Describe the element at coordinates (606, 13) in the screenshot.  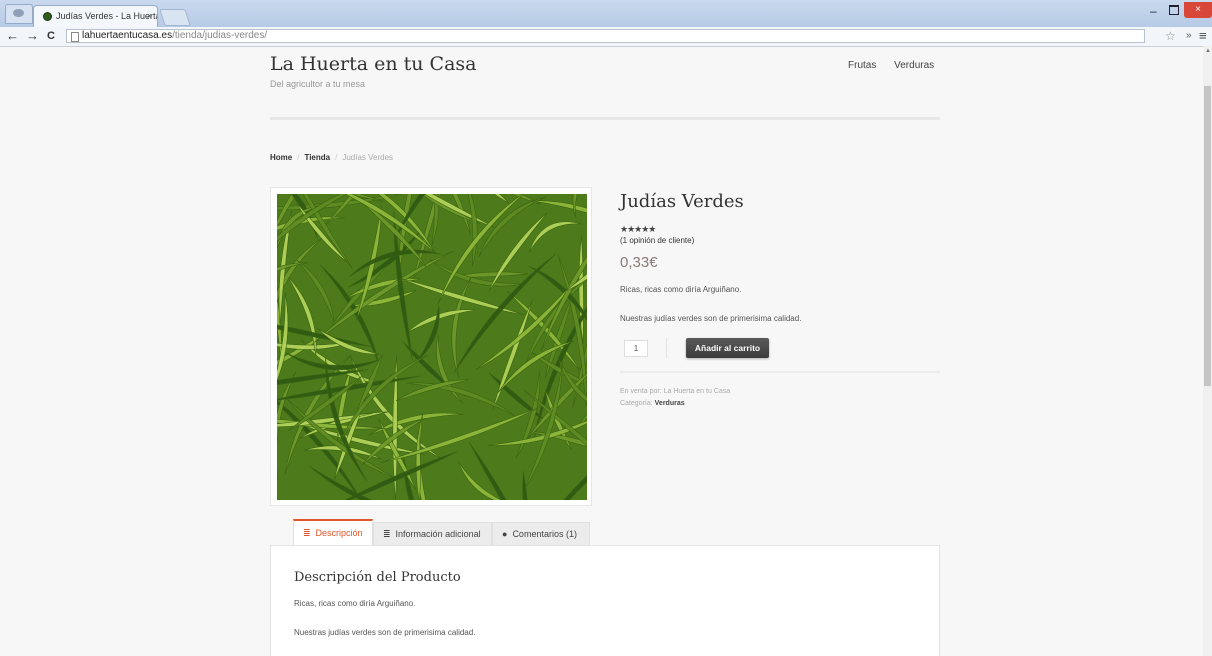
I see `browser-titlebar: Judías Verdes - La Huerta × – ×` at that location.